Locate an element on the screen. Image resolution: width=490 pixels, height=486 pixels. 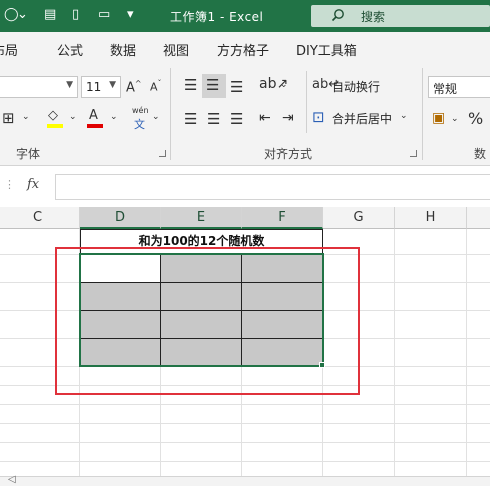
namebox-chevron-icon: ⋮ is located at coordinates (9, 184).